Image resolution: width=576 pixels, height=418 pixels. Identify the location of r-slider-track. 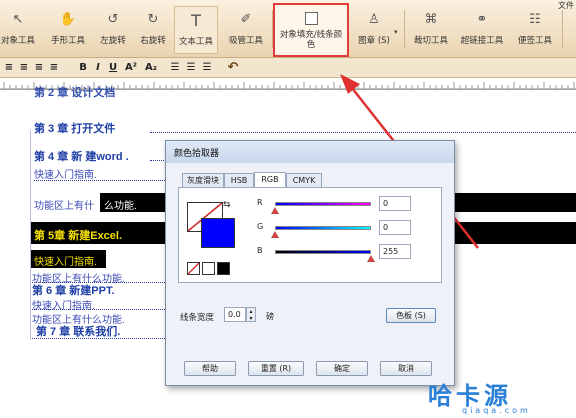
(323, 204).